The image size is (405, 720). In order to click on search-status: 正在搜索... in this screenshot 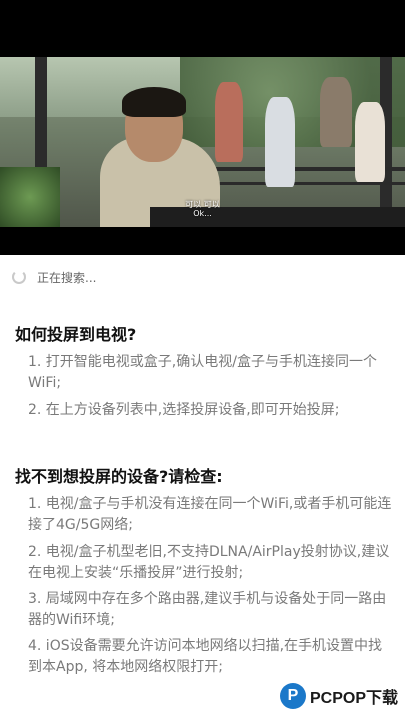, I will do `click(54, 277)`.